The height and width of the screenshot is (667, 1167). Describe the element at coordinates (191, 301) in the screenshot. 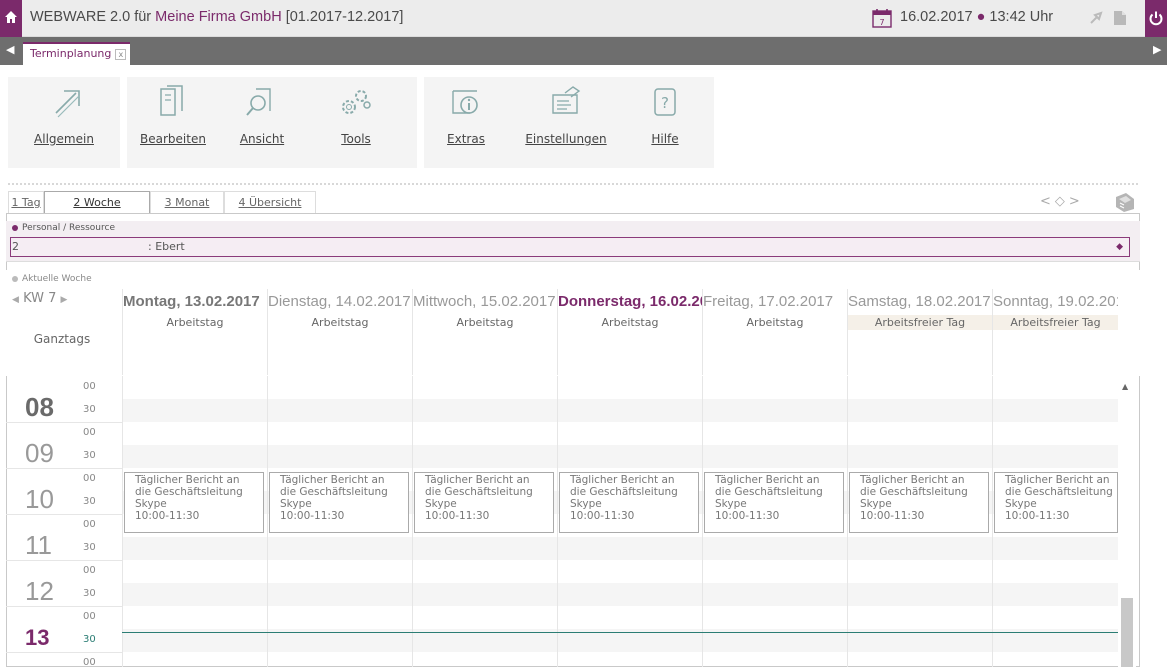

I see `day-name: Montag, 13.02.2017` at that location.